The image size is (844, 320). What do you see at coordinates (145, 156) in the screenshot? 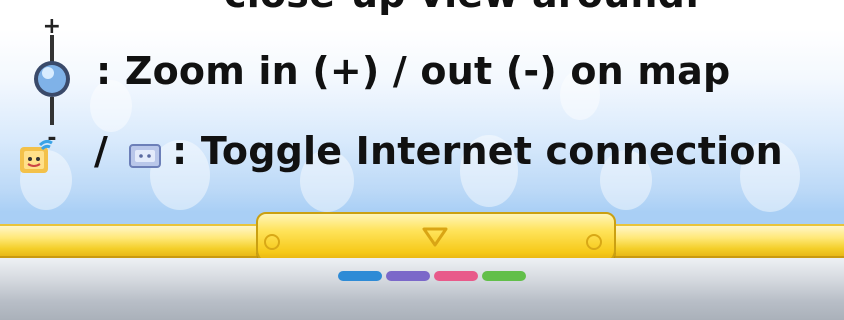
I see `offline-screen-icon` at bounding box center [145, 156].